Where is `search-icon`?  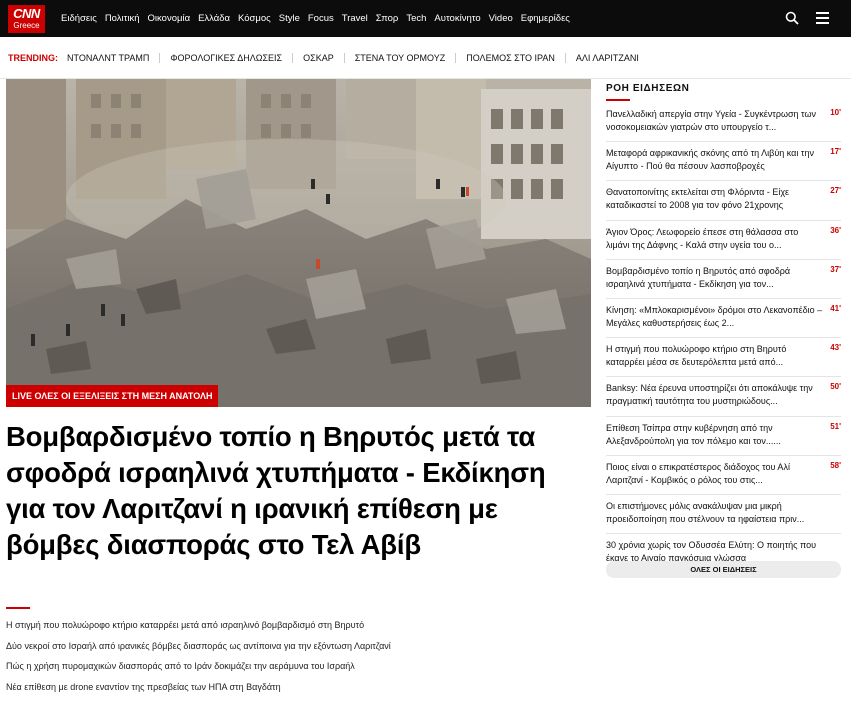
search-icon is located at coordinates (792, 18).